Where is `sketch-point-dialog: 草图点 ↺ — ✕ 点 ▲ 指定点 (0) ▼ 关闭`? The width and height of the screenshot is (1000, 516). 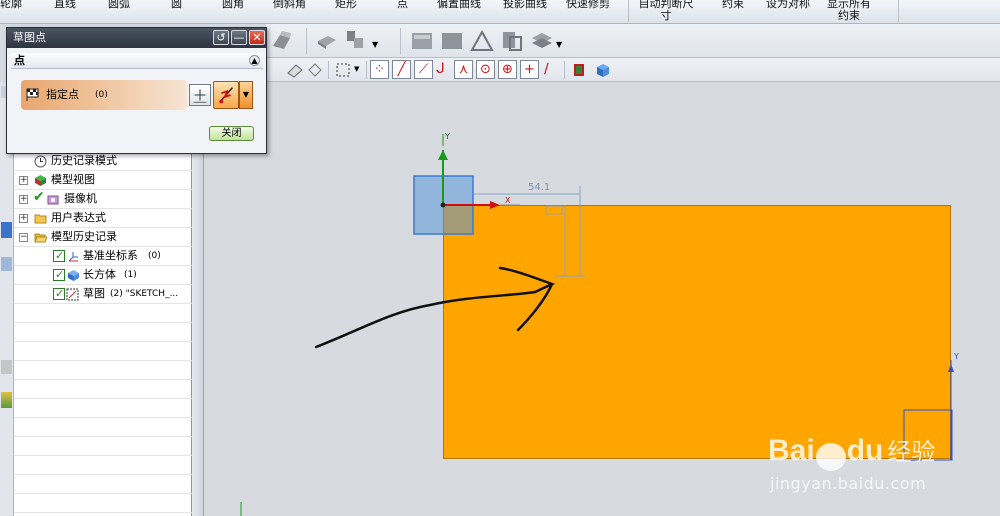 sketch-point-dialog: 草图点 ↺ — ✕ 点 ▲ 指定点 (0) ▼ 关闭 is located at coordinates (136, 90).